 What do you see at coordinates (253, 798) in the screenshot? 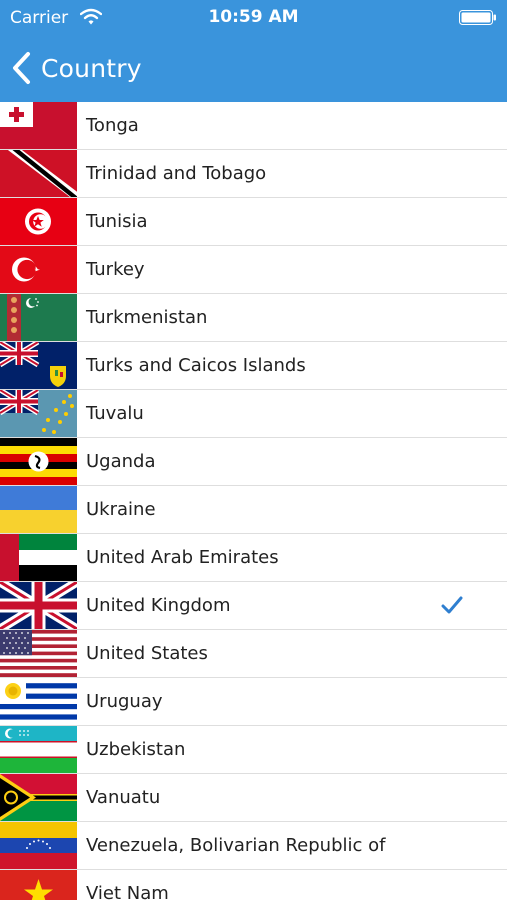
I see `country-row-vanuatu: Vanuatu` at bounding box center [253, 798].